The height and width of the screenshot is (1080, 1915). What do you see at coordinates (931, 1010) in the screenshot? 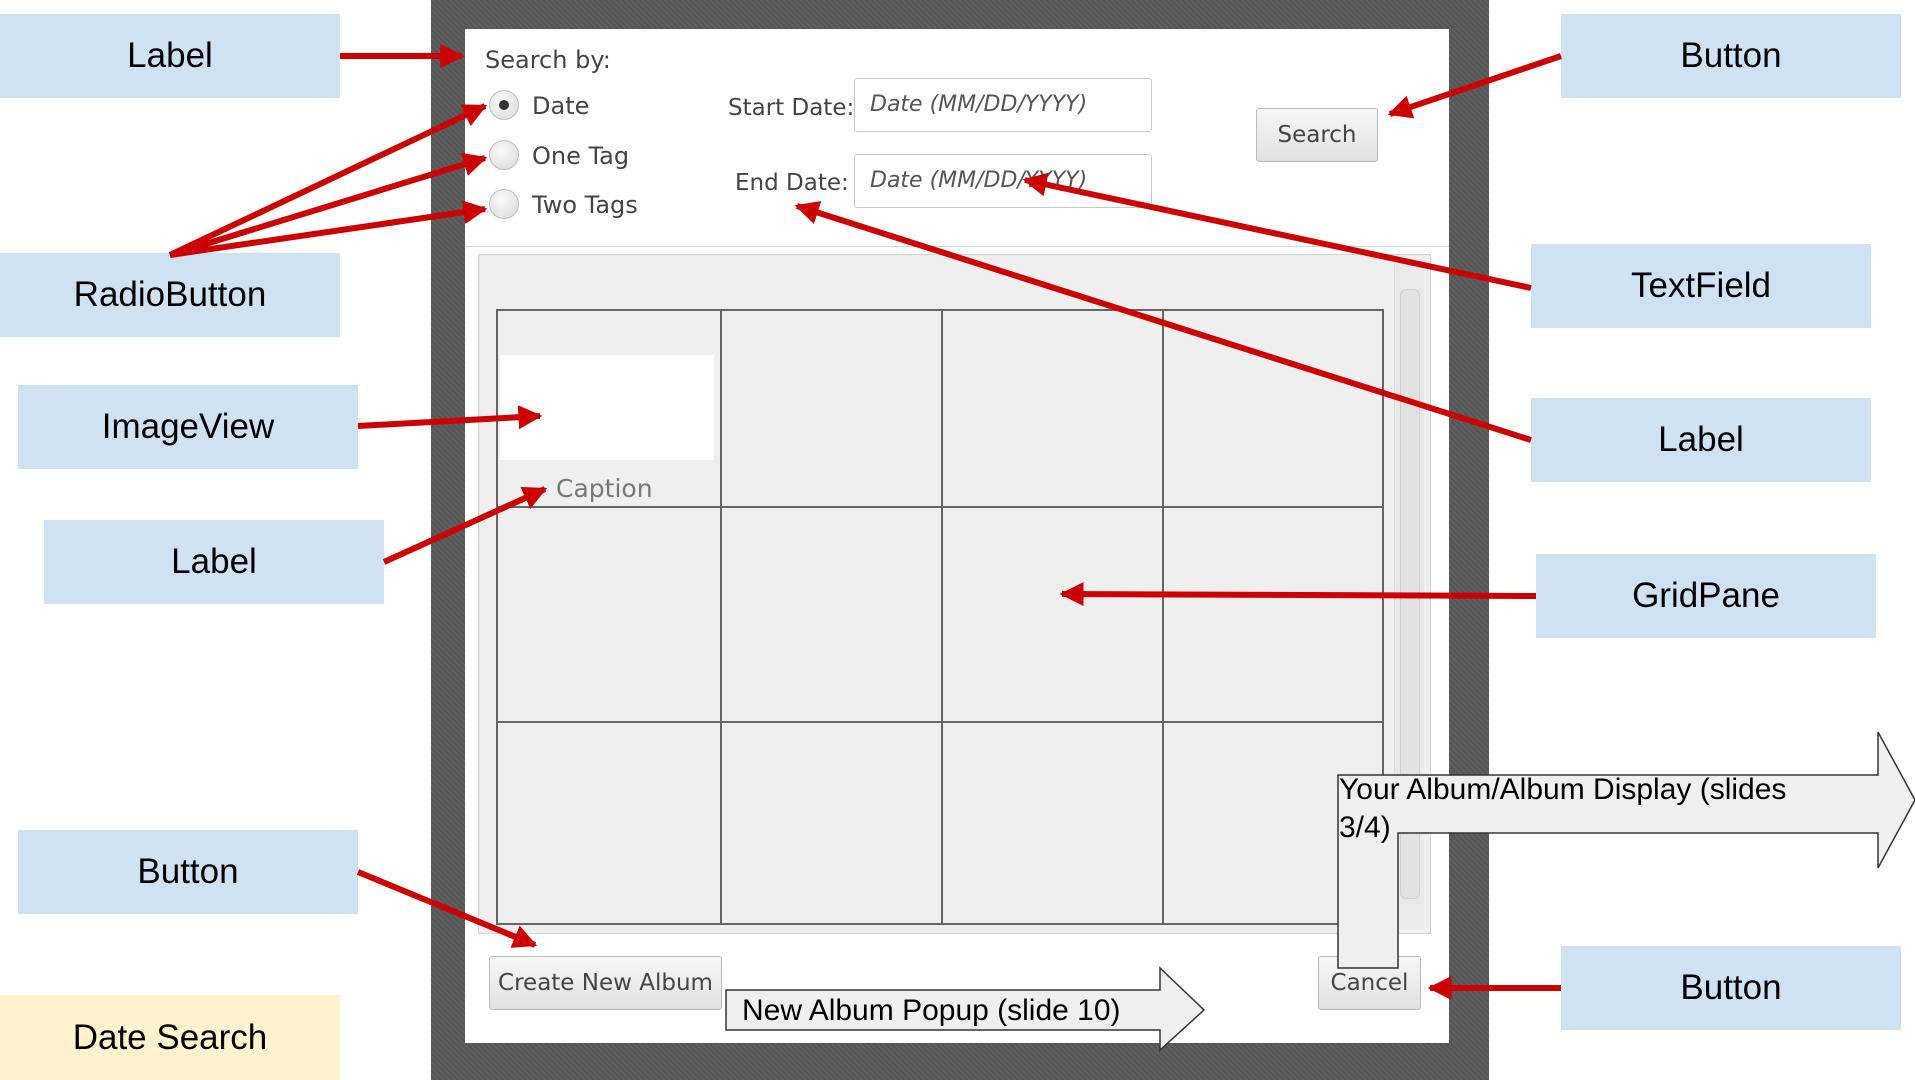
I see `new-album-popup-note: New Album Popup (slide 10)` at bounding box center [931, 1010].